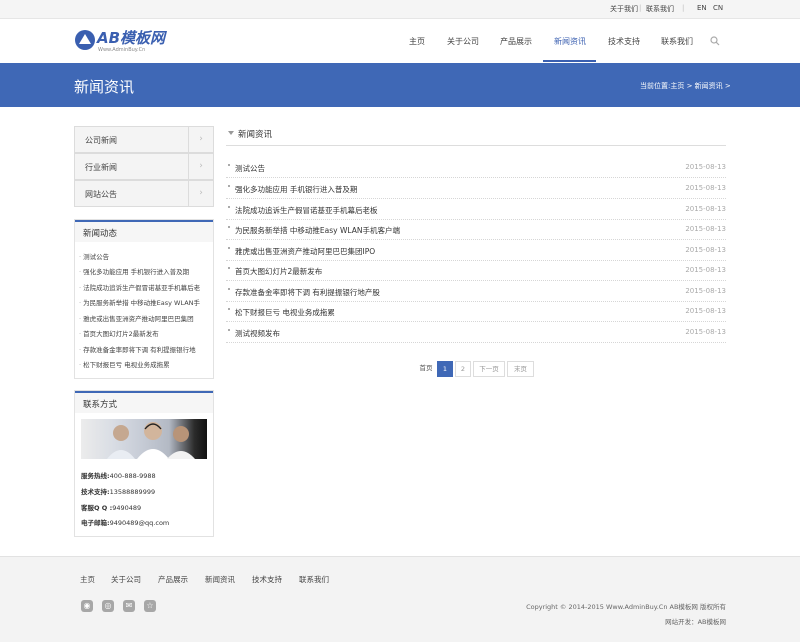 This screenshot has width=800, height=642. What do you see at coordinates (267, 579) in the screenshot?
I see `footer-link-support: 技术支持` at bounding box center [267, 579].